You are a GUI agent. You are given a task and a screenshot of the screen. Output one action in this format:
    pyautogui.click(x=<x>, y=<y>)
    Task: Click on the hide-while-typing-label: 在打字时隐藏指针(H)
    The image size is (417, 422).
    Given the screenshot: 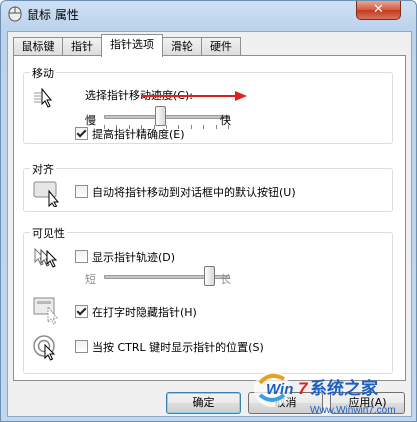 What is the action you would take?
    pyautogui.click(x=144, y=312)
    